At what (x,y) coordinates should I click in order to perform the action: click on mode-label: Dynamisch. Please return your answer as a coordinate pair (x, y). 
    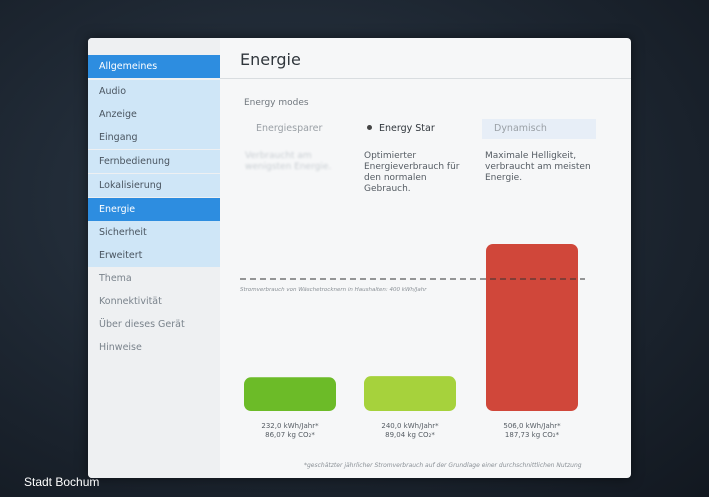
    Looking at the image, I should click on (520, 128).